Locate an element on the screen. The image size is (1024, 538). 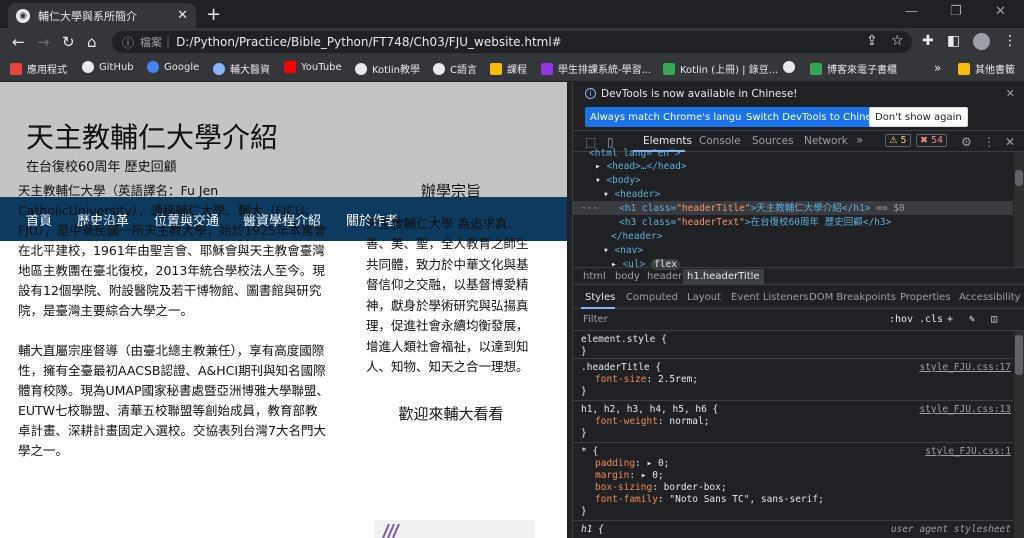
dom-node-header: ▾ <header> is located at coordinates (631, 195).